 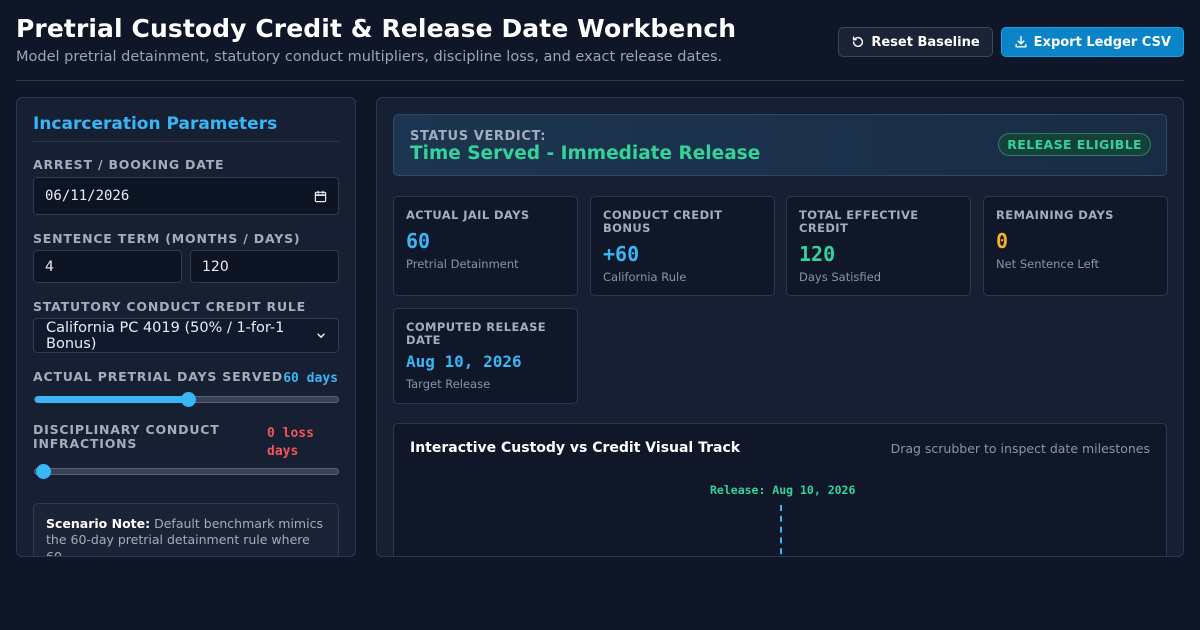 I want to click on infractions-slider-thumb, so click(x=43, y=471).